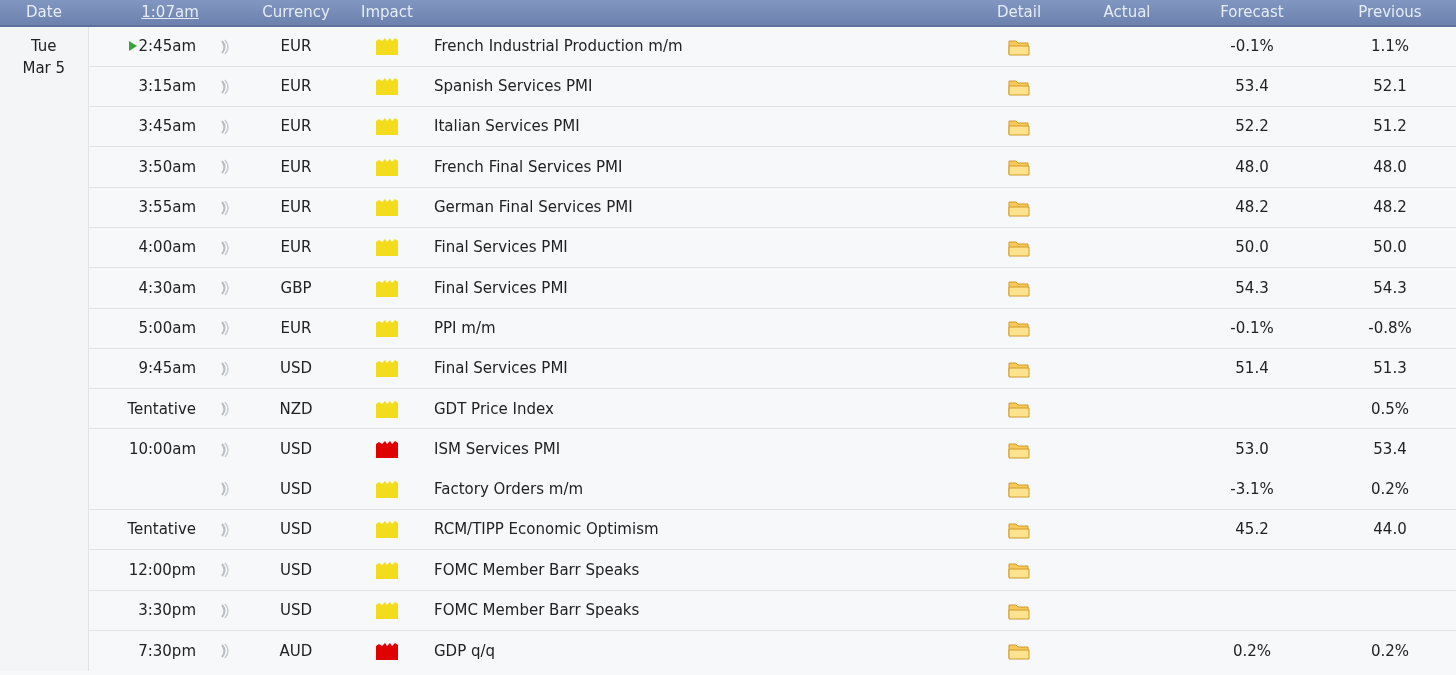 This screenshot has height=675, width=1456. What do you see at coordinates (1252, 166) in the screenshot?
I see `forecast-value: 48.0` at bounding box center [1252, 166].